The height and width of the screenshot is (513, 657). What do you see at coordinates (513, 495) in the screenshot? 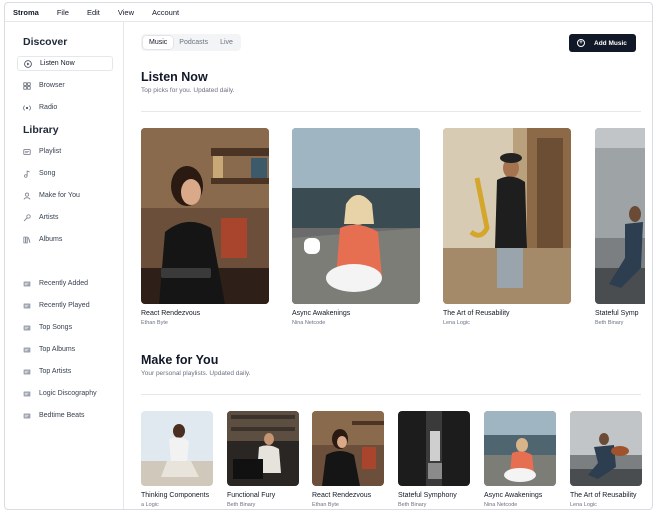
I see `playlist-title: Async Awakenings` at bounding box center [513, 495].